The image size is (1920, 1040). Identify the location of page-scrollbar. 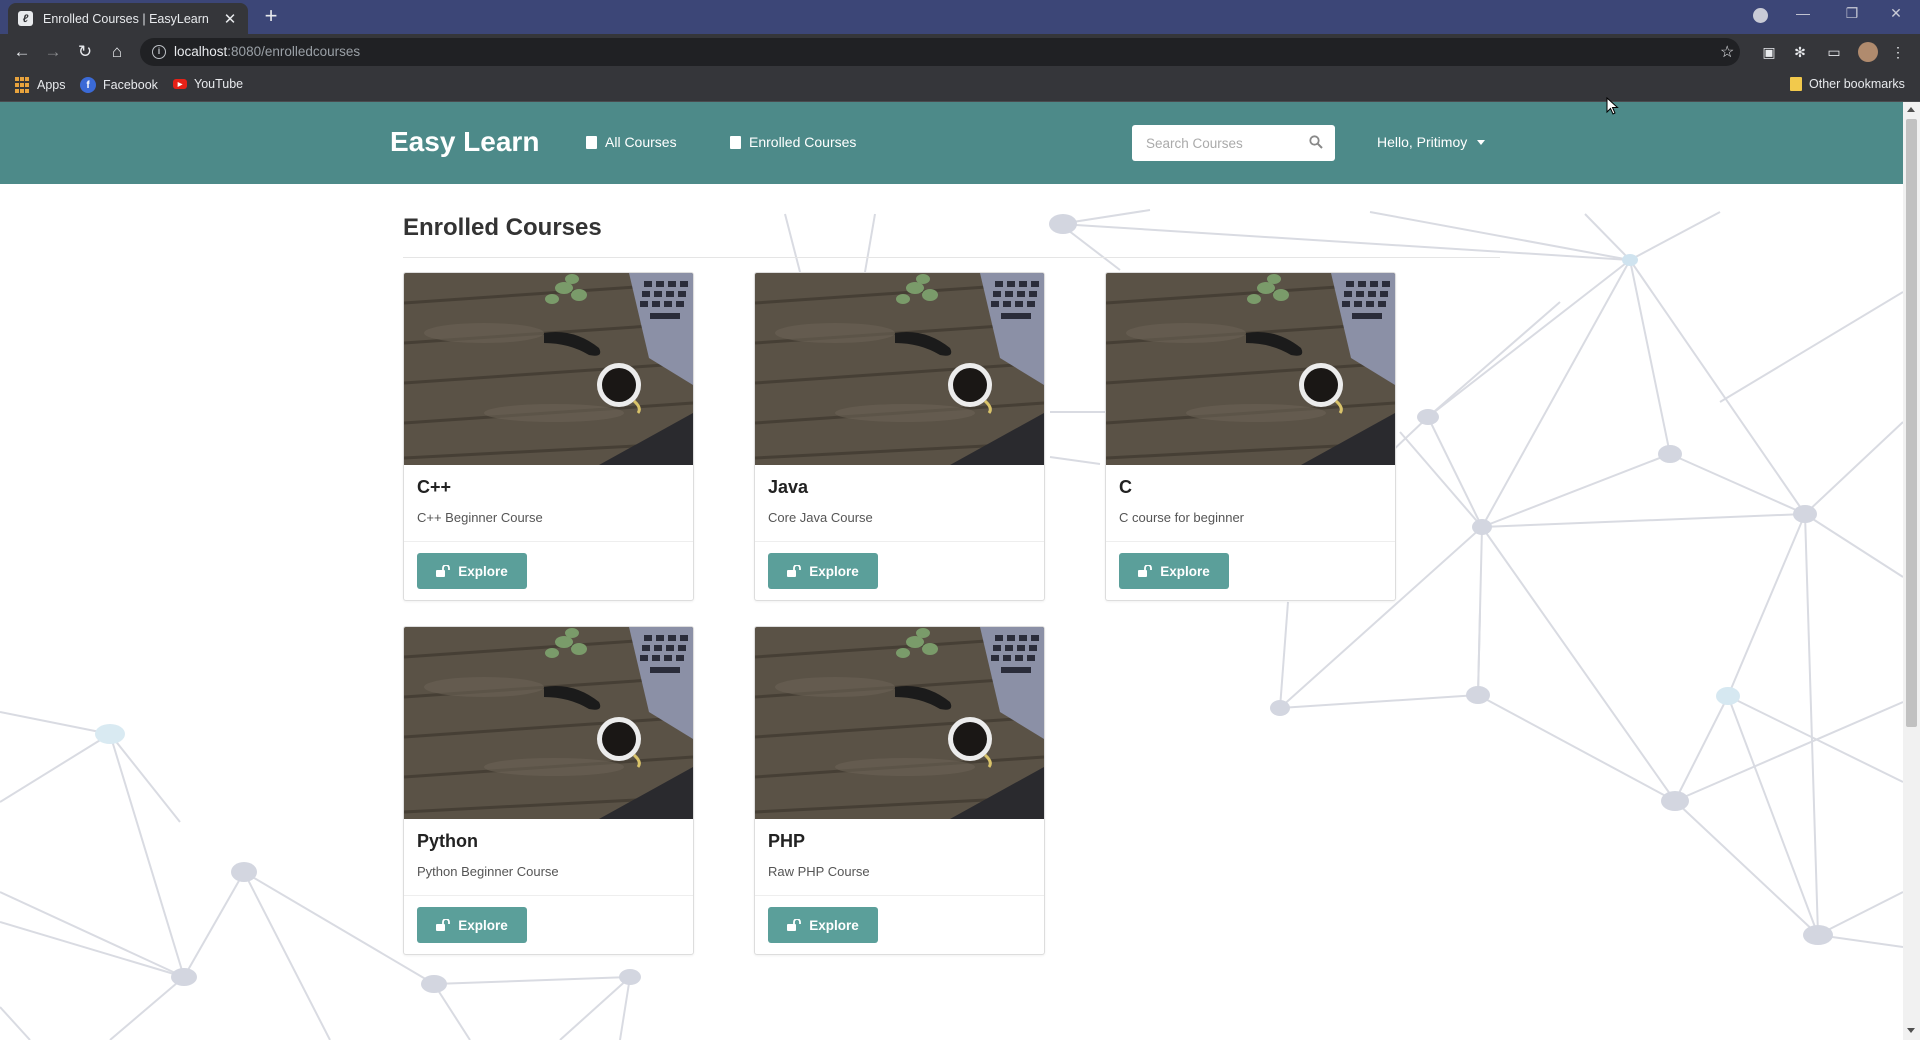
(1911, 571).